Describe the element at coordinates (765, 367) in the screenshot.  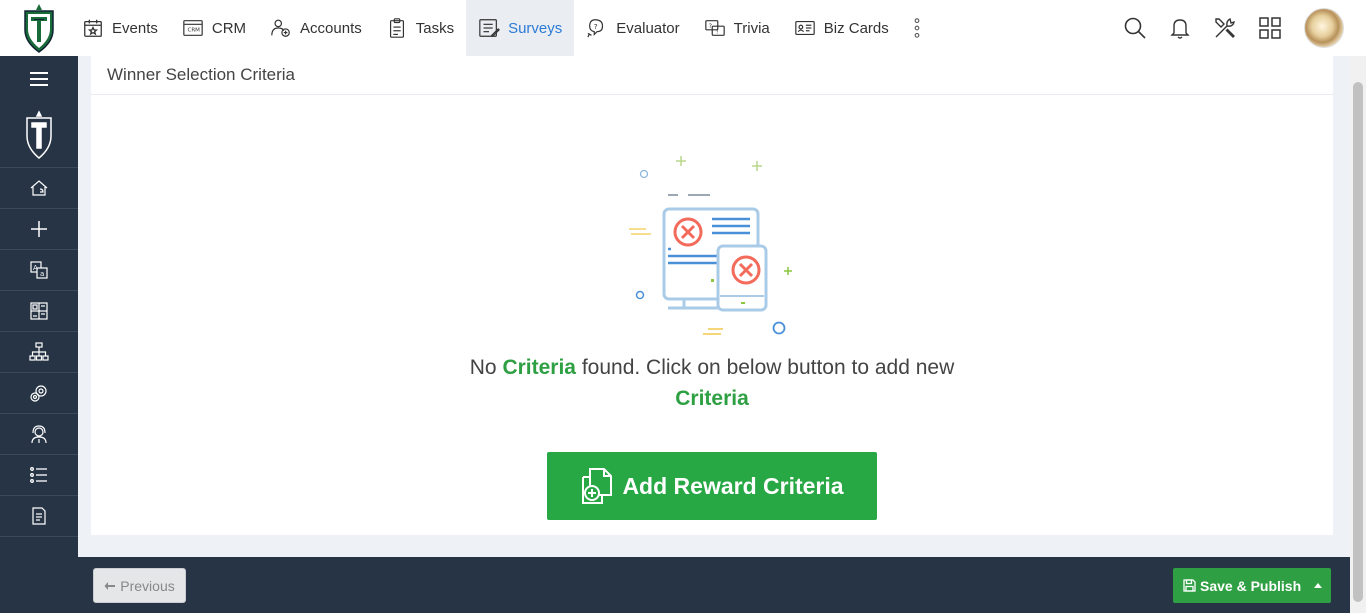
I see `empty-text-middle: found. Click on below button to add new` at that location.